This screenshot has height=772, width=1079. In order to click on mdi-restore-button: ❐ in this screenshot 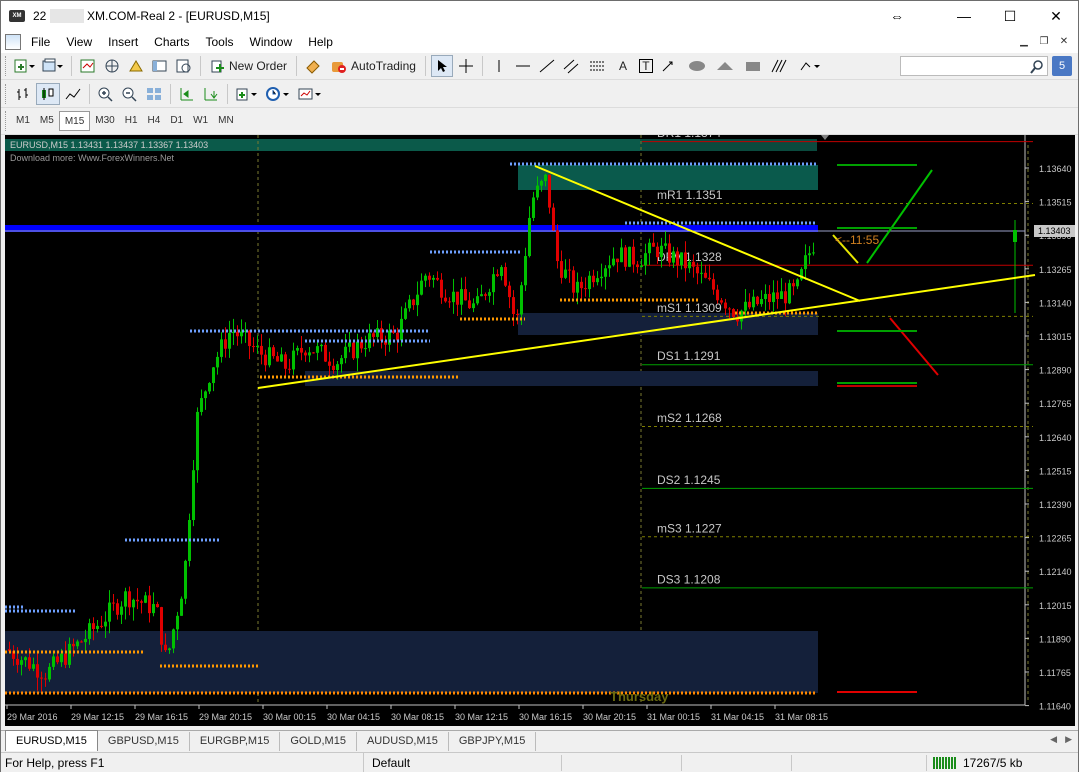, I will do `click(1044, 42)`.